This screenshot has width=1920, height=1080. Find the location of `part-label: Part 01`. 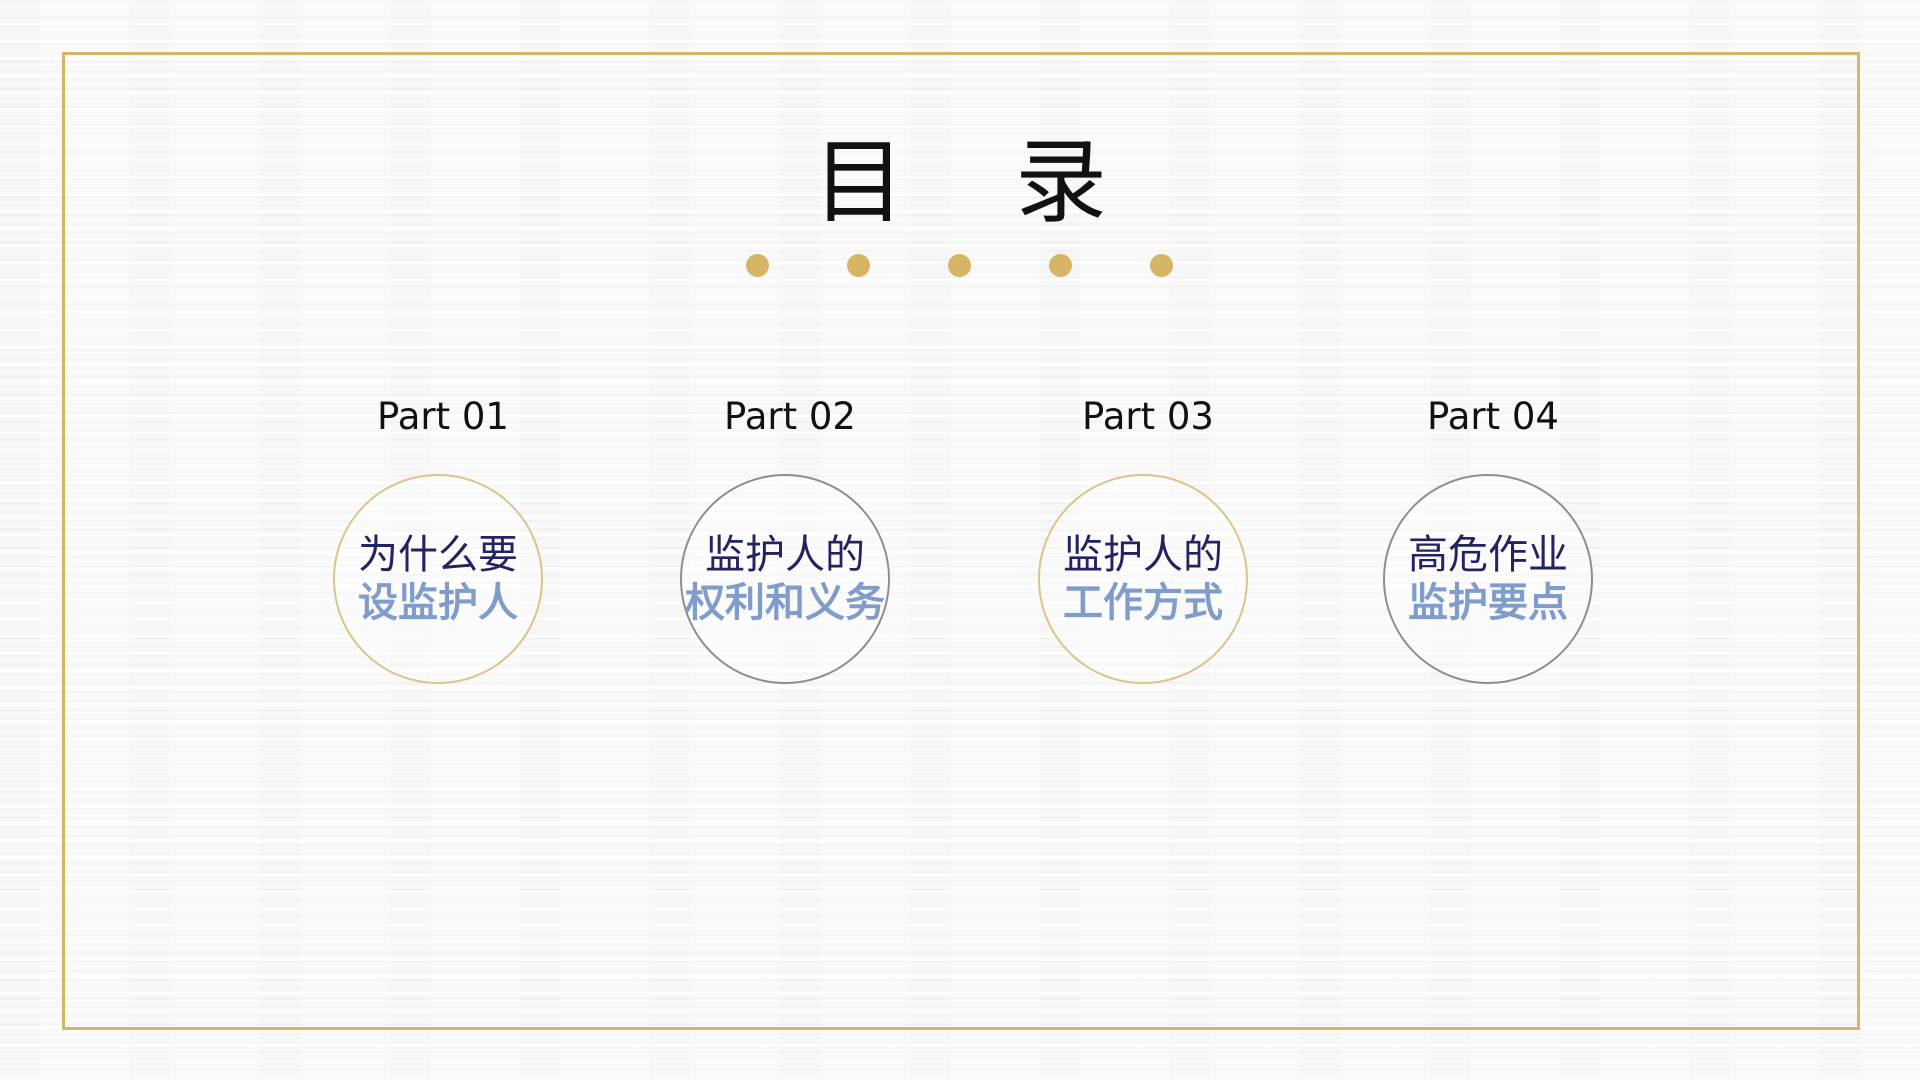

part-label: Part 01 is located at coordinates (443, 416).